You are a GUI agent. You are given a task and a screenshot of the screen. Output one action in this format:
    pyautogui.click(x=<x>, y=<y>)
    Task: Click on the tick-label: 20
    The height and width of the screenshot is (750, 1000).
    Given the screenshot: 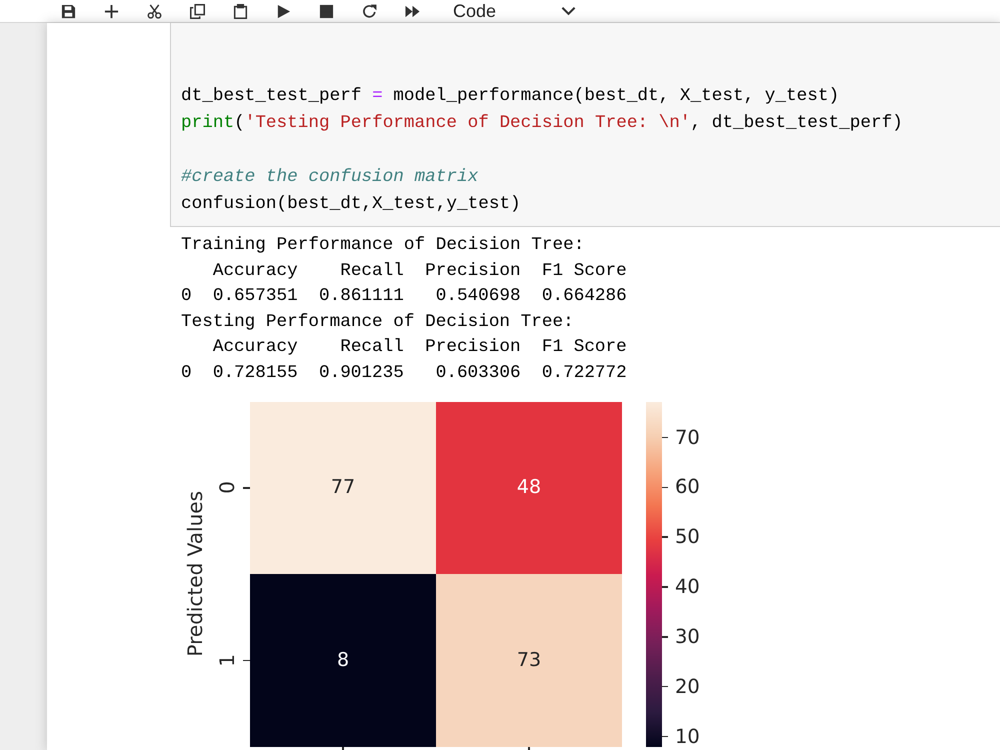 What is the action you would take?
    pyautogui.click(x=687, y=686)
    